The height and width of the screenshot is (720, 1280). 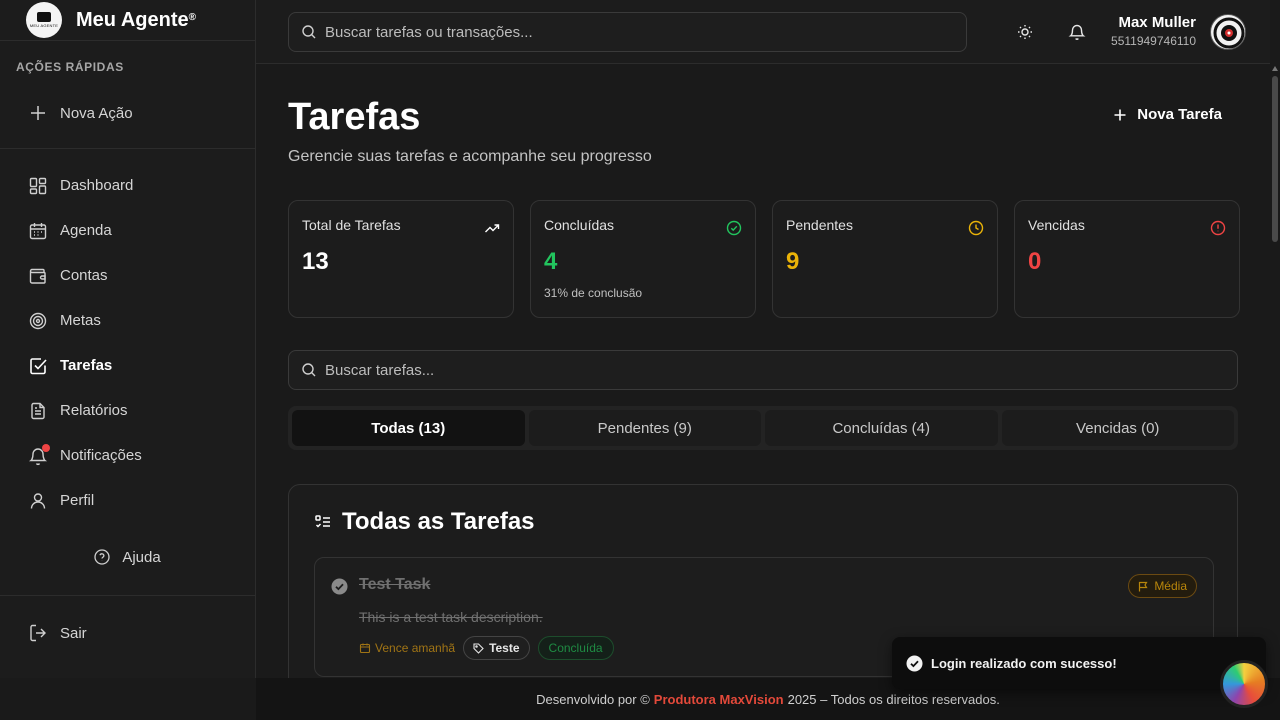 I want to click on alert-circle-icon, so click(x=1218, y=228).